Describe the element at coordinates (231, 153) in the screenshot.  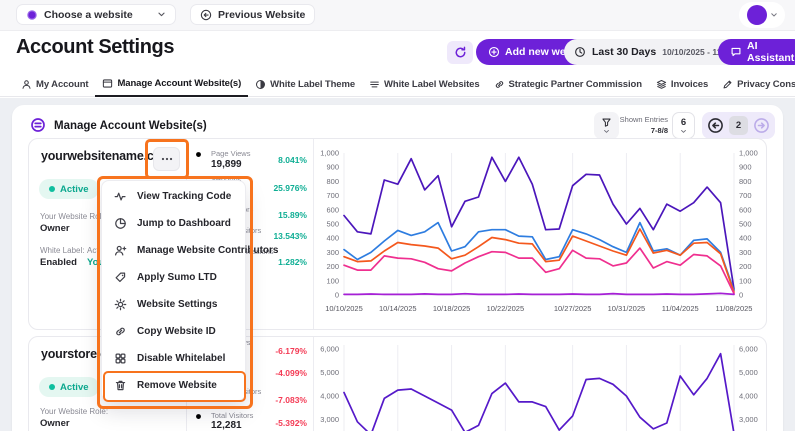
I see `stat-label: Page Views` at that location.